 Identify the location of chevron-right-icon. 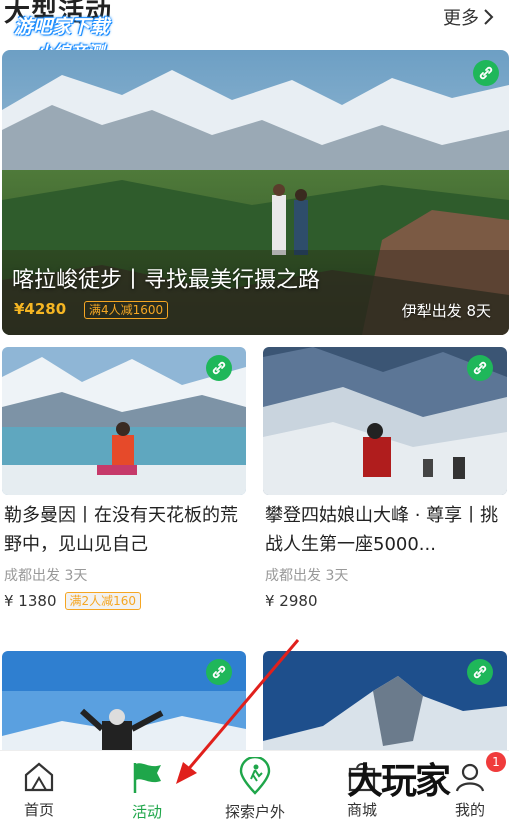
(489, 17).